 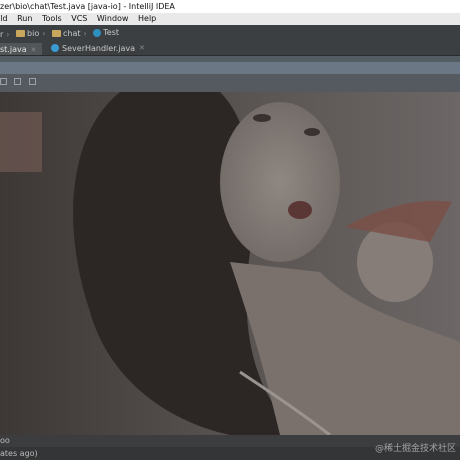 What do you see at coordinates (17, 81) in the screenshot?
I see `layout-icon` at bounding box center [17, 81].